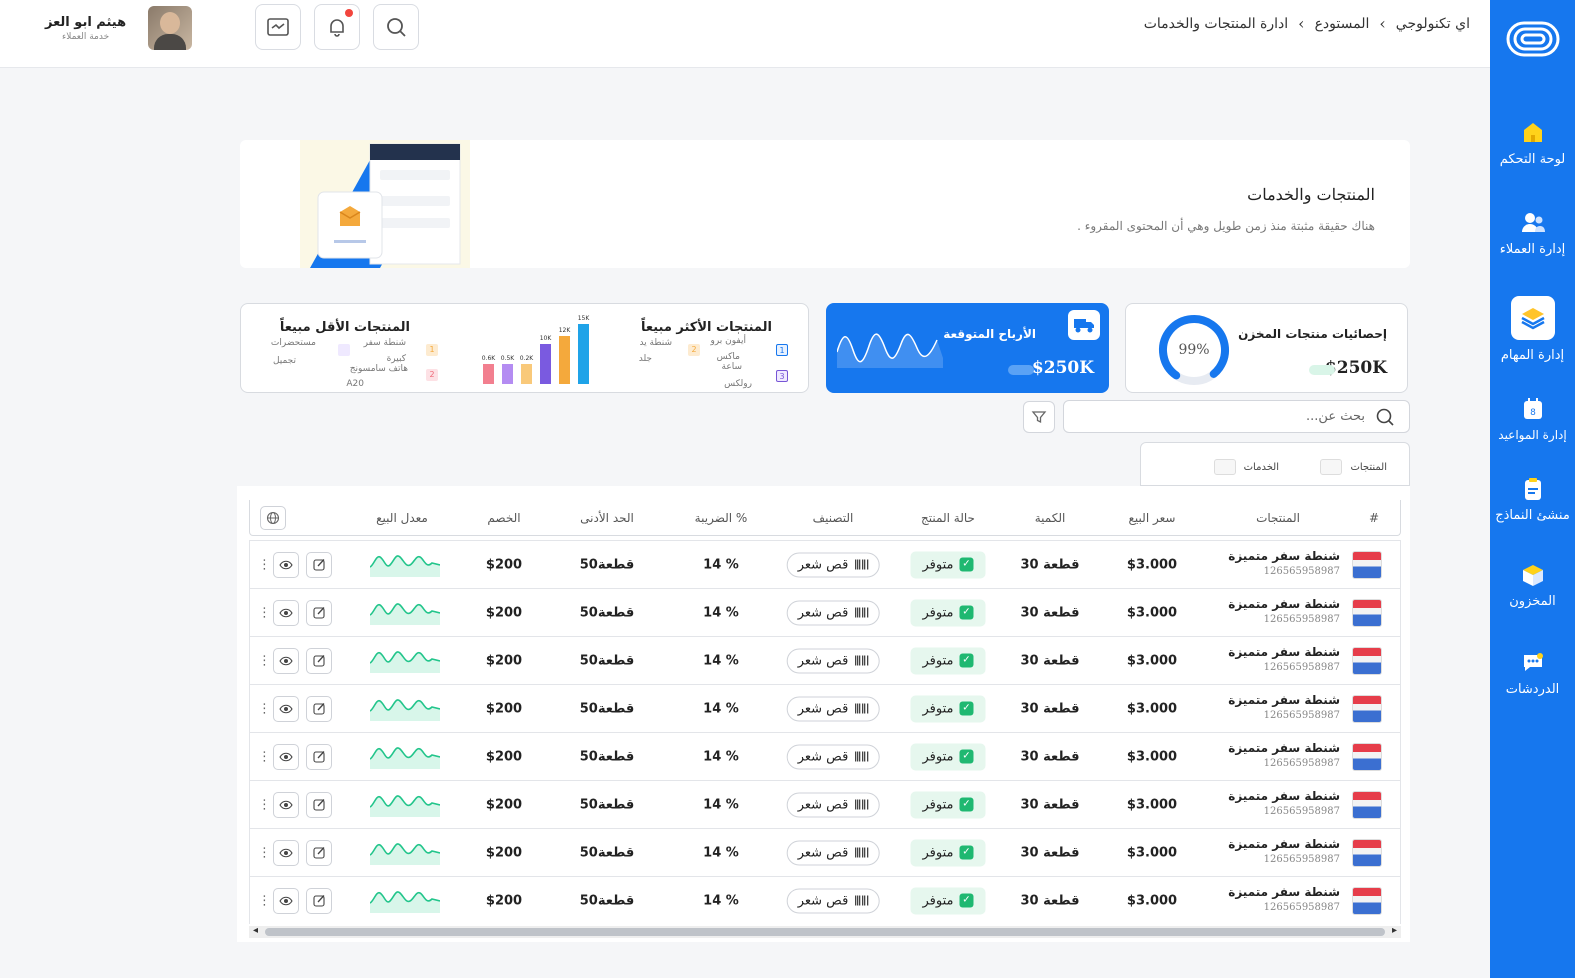 This screenshot has width=1575, height=978. Describe the element at coordinates (938, 660) in the screenshot. I see `status-label: متوفر` at that location.